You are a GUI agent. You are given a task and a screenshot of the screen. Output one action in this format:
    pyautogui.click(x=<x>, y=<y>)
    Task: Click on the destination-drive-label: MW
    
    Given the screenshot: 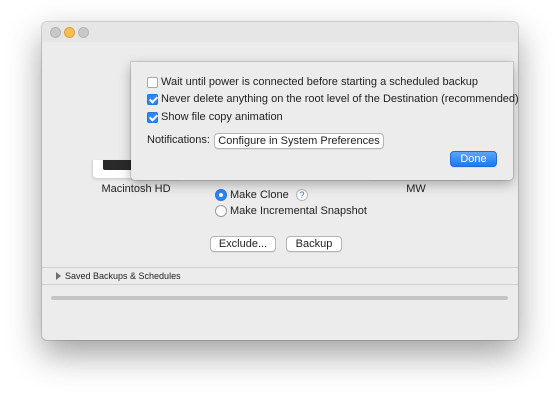 What is the action you would take?
    pyautogui.click(x=416, y=189)
    